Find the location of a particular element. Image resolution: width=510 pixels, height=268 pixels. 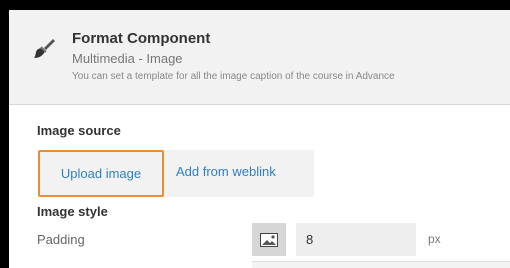

image-source-label: Image source is located at coordinates (79, 130).